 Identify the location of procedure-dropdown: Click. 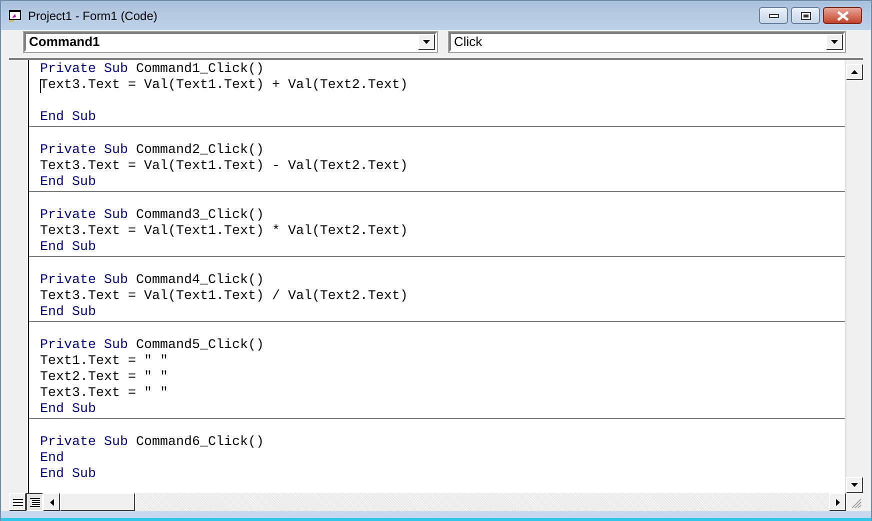
(647, 42).